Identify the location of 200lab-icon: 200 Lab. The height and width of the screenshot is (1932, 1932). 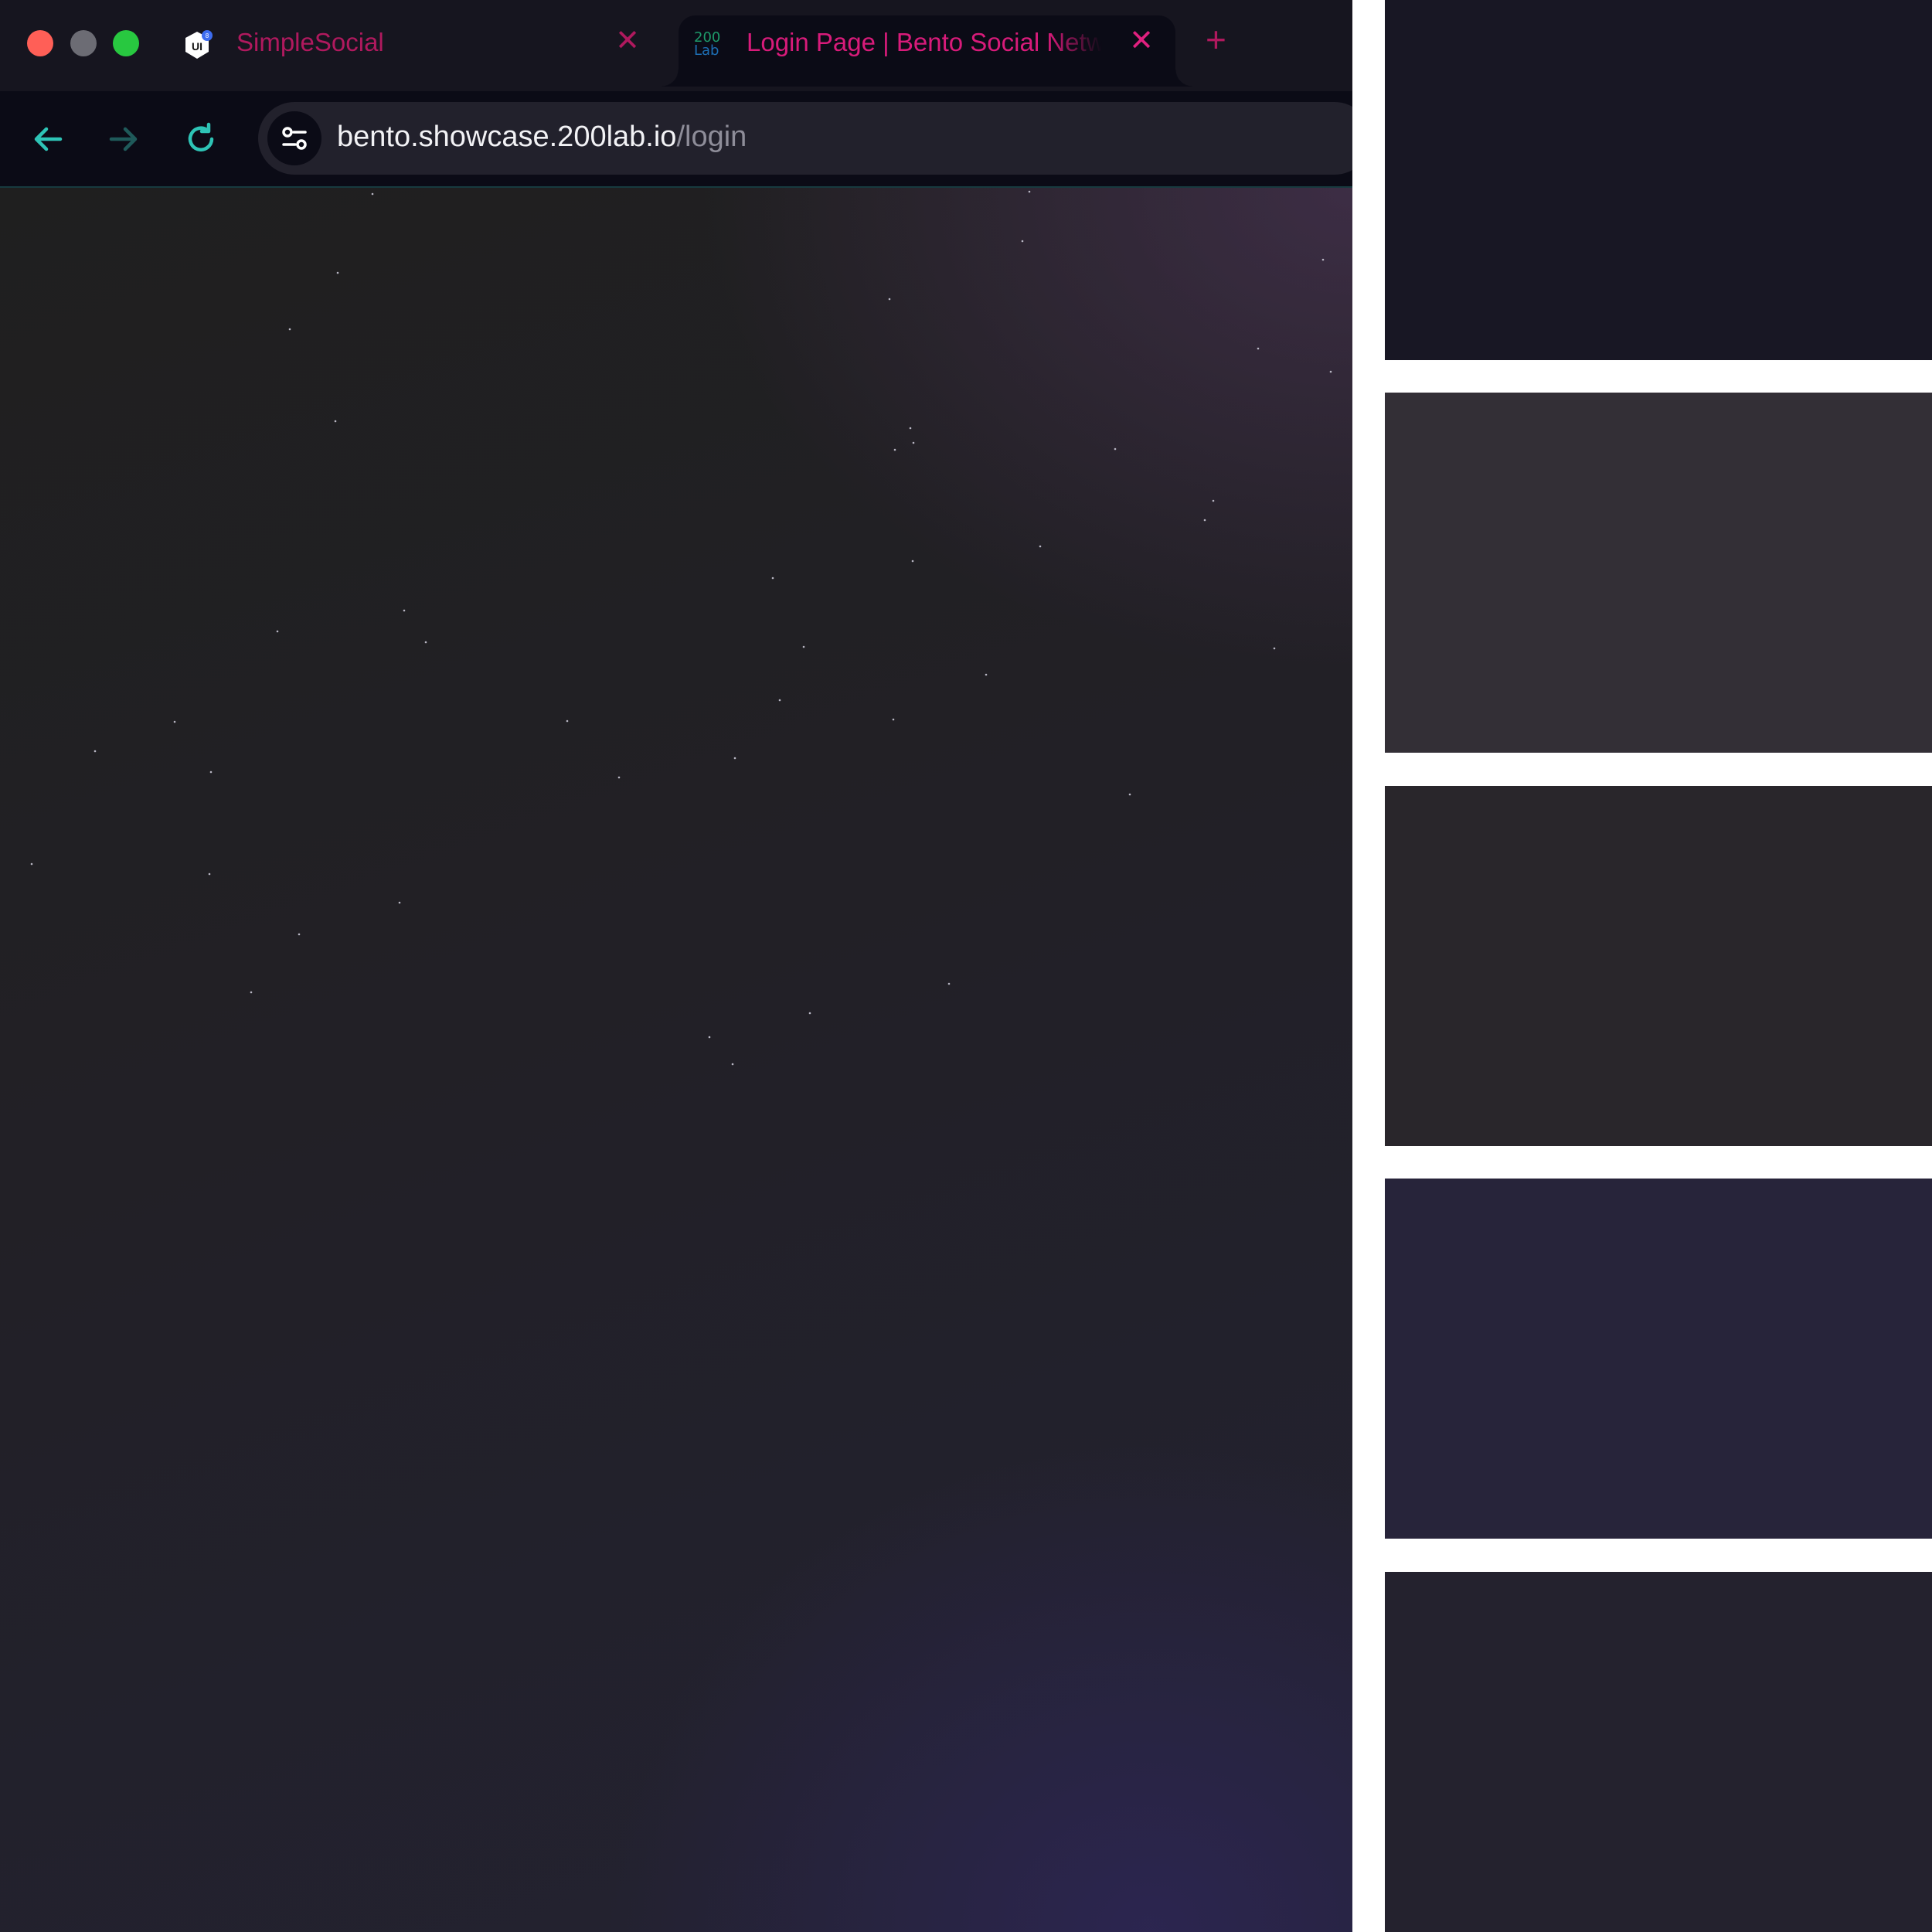
(708, 44).